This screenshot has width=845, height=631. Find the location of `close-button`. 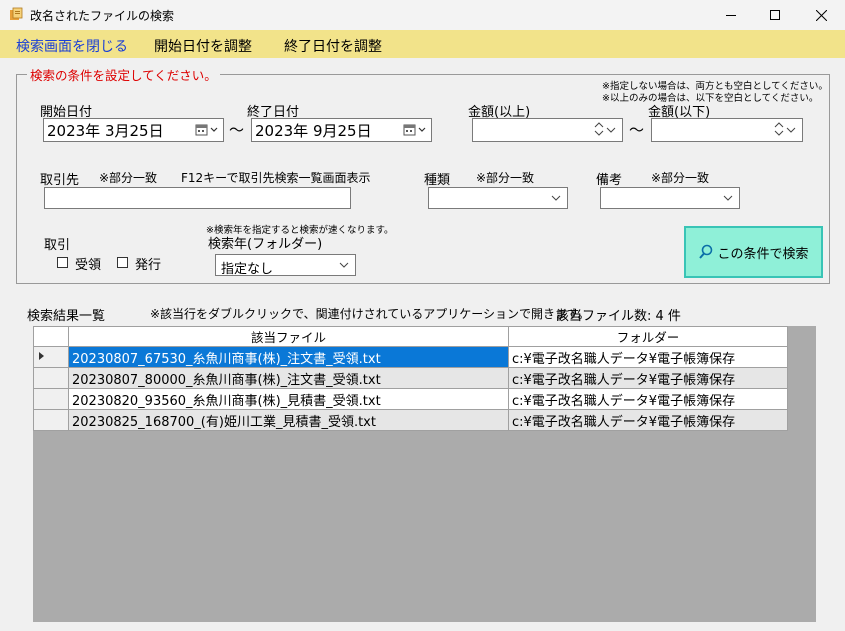

close-button is located at coordinates (821, 15).